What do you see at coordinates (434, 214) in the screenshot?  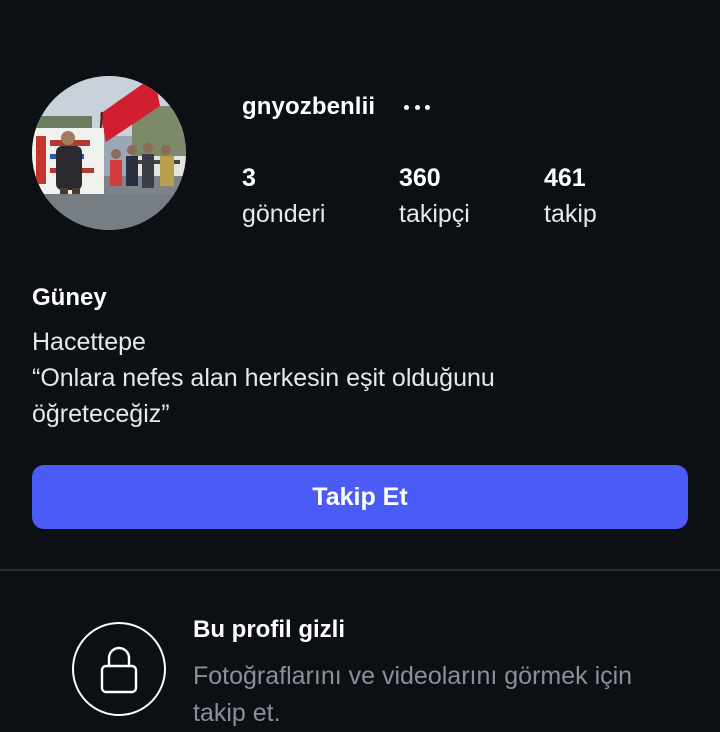 I see `followers-label: takipçi` at bounding box center [434, 214].